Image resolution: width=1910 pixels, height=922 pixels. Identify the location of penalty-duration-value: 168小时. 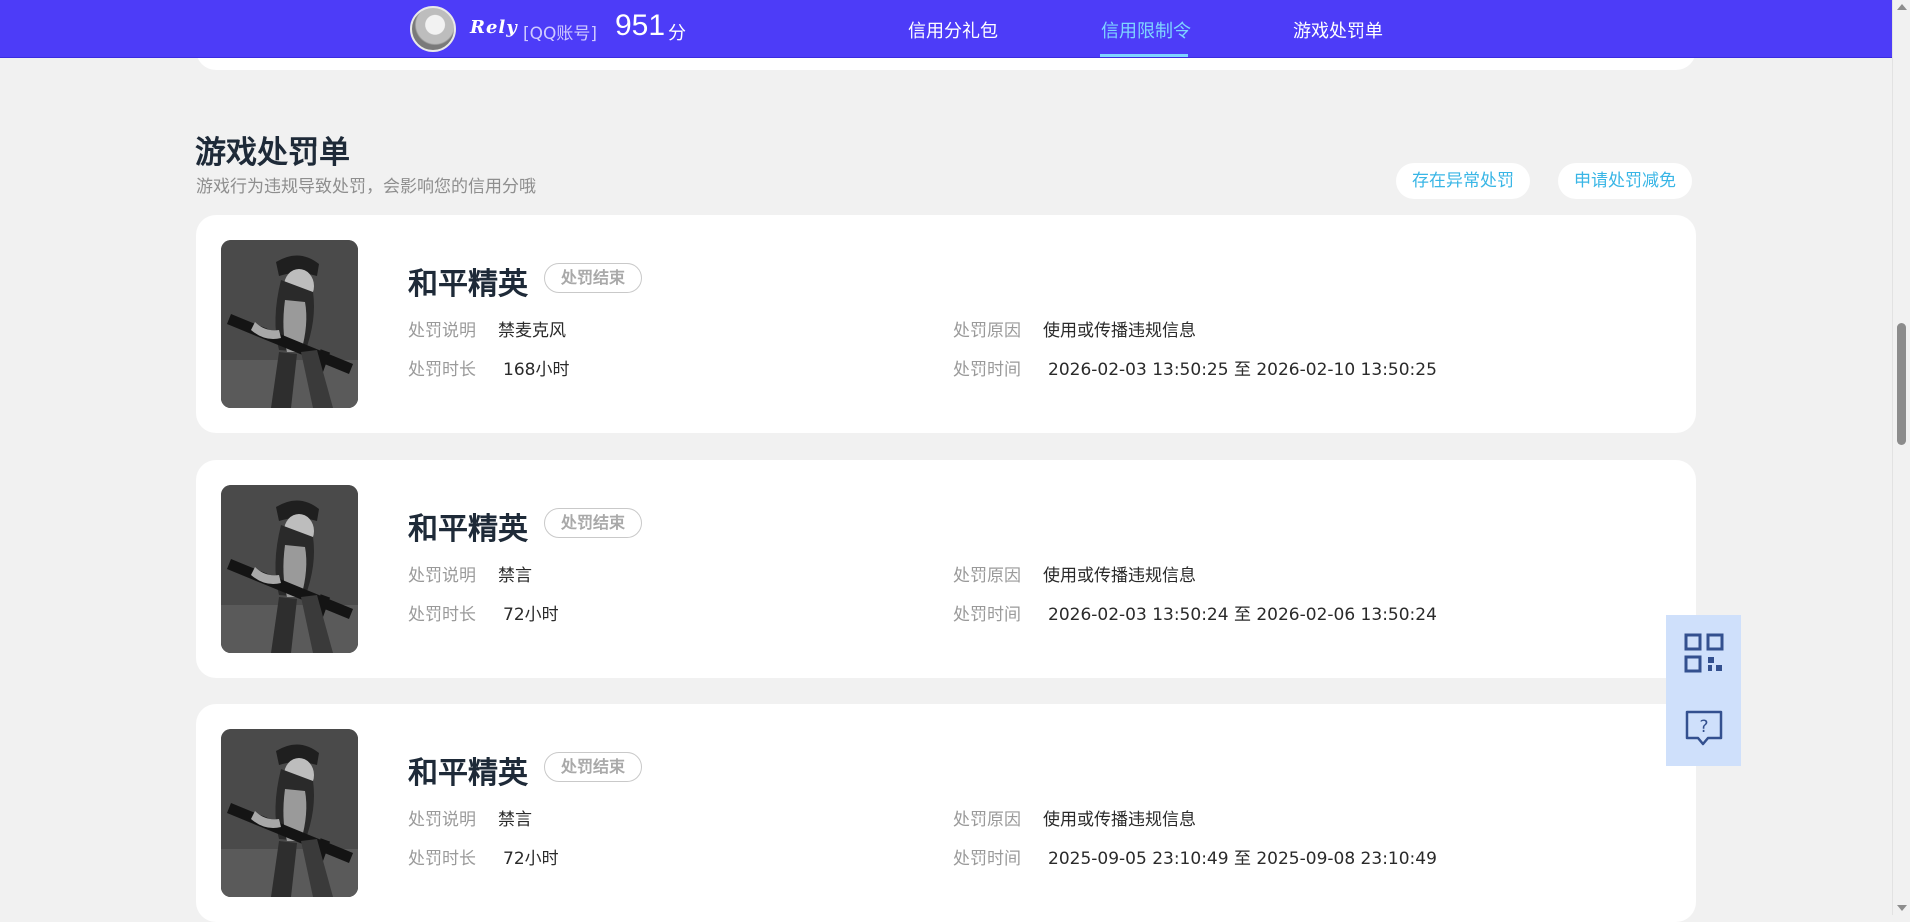
(536, 370).